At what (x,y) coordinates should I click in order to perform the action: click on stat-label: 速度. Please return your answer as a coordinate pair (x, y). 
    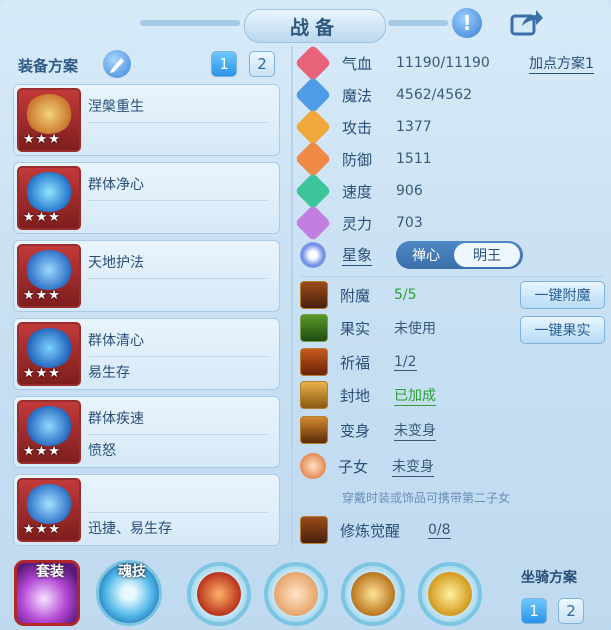
    Looking at the image, I should click on (357, 191).